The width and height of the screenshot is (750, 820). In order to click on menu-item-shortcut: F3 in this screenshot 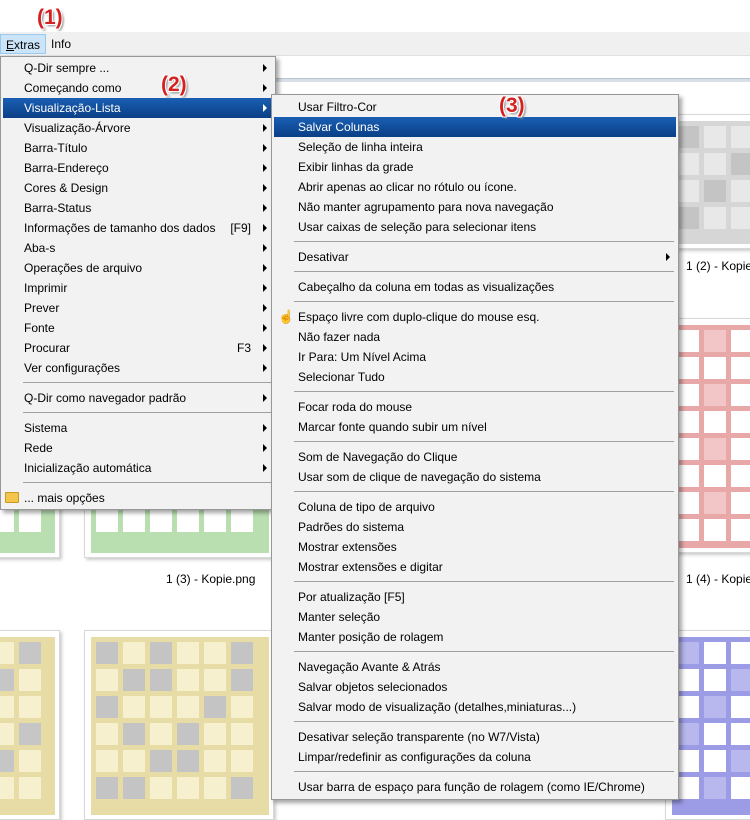, I will do `click(243, 348)`.